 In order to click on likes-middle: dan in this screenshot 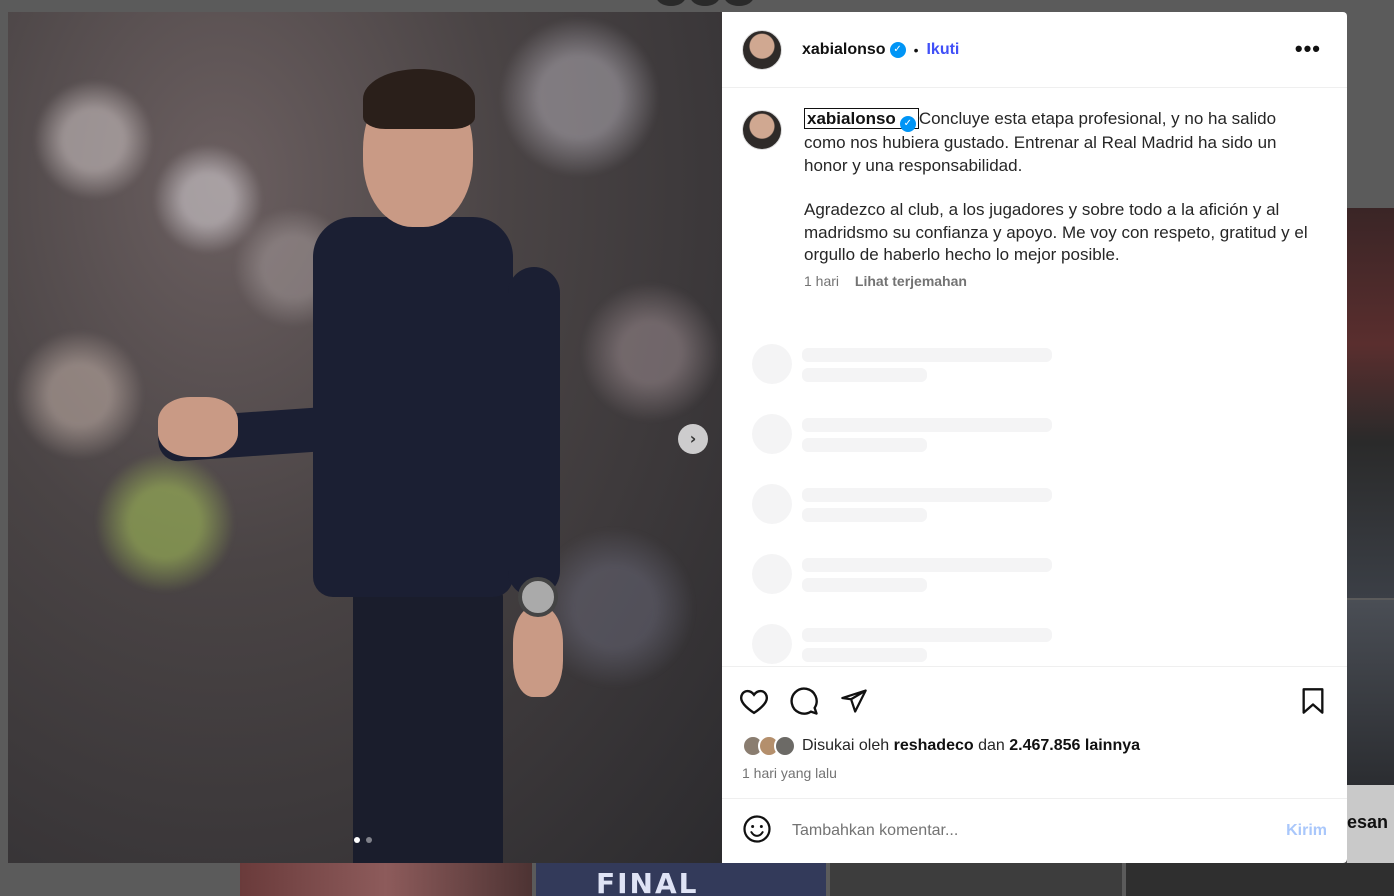, I will do `click(991, 745)`.